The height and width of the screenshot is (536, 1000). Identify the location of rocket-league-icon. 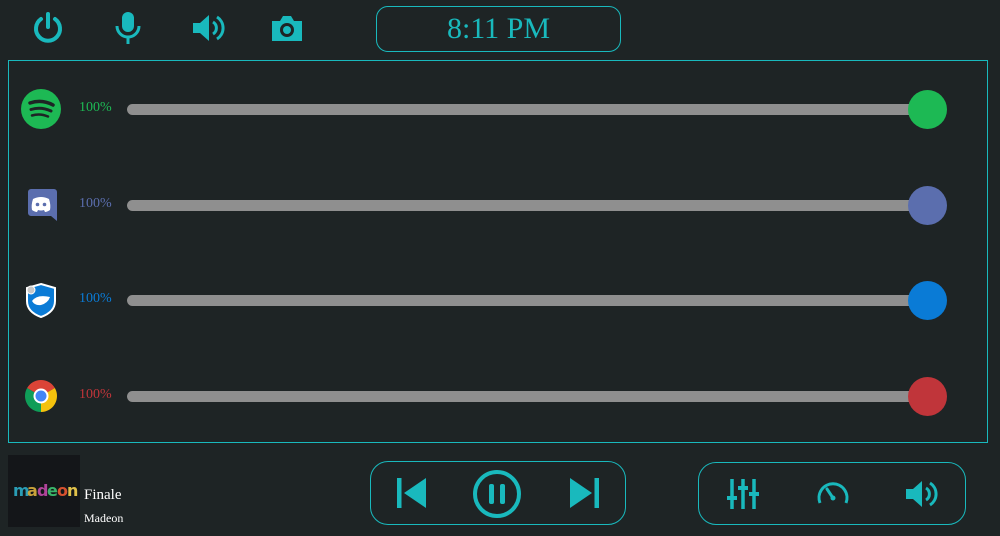
(41, 300).